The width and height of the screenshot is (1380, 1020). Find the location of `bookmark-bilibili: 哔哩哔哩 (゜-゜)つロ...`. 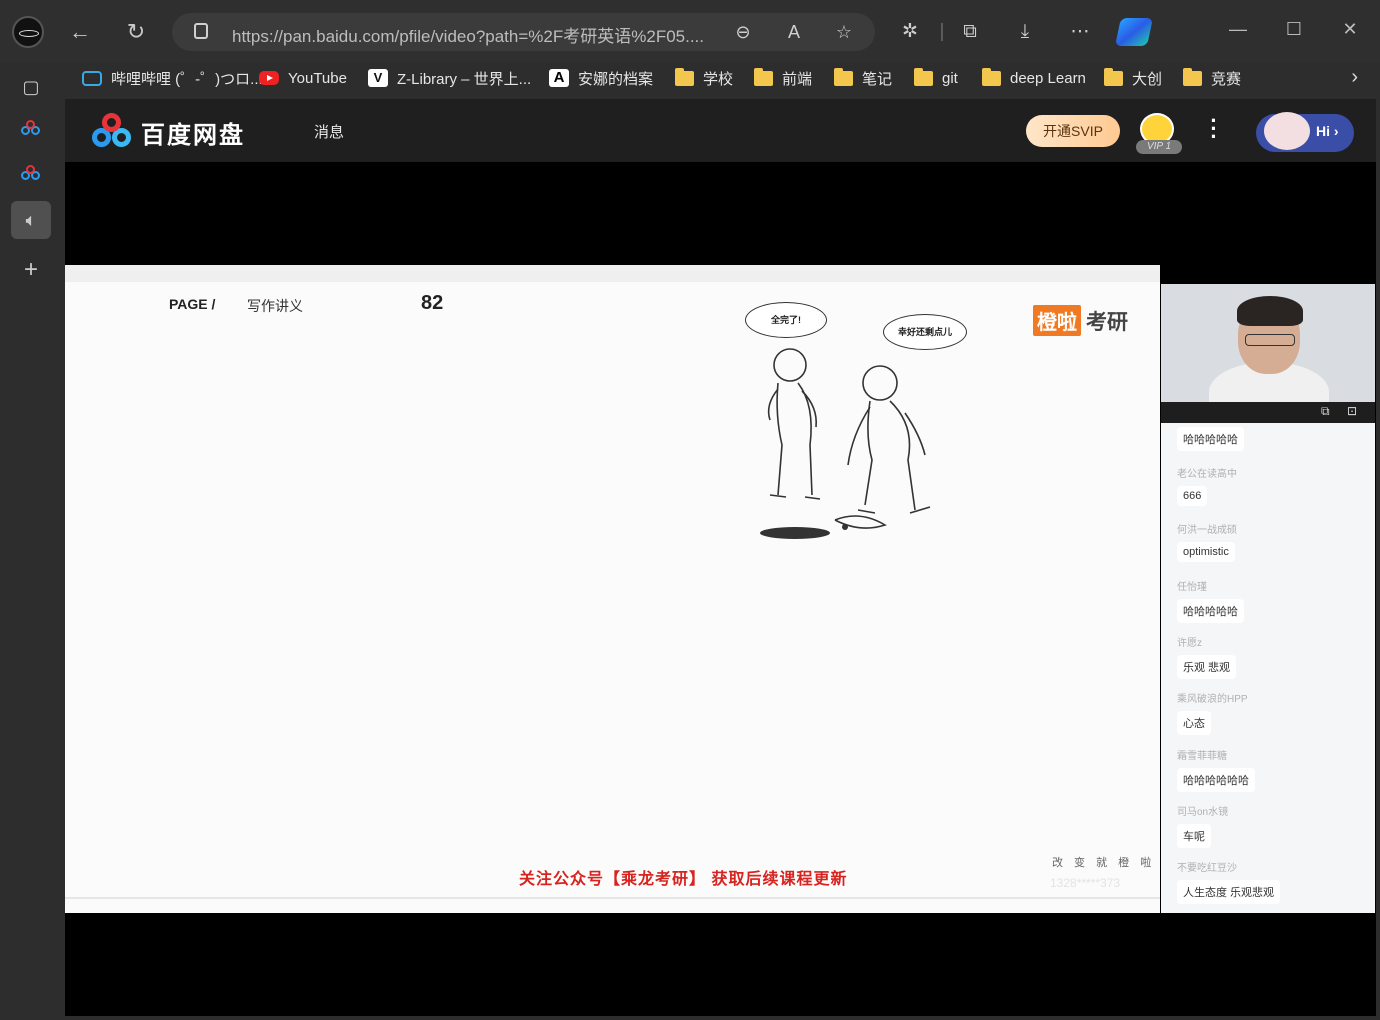

bookmark-bilibili: 哔哩哔哩 (゜-゜)つロ... is located at coordinates (172, 78).